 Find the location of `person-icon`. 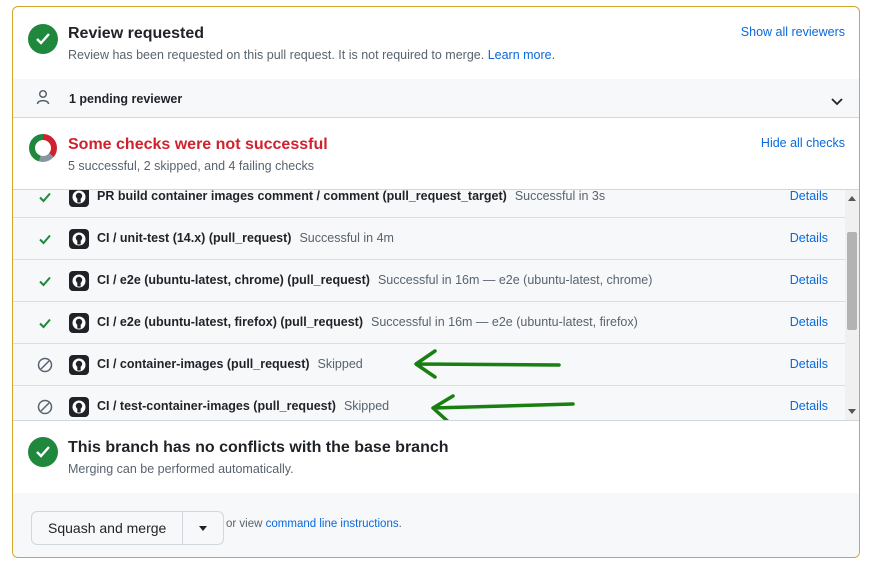

person-icon is located at coordinates (43, 99).